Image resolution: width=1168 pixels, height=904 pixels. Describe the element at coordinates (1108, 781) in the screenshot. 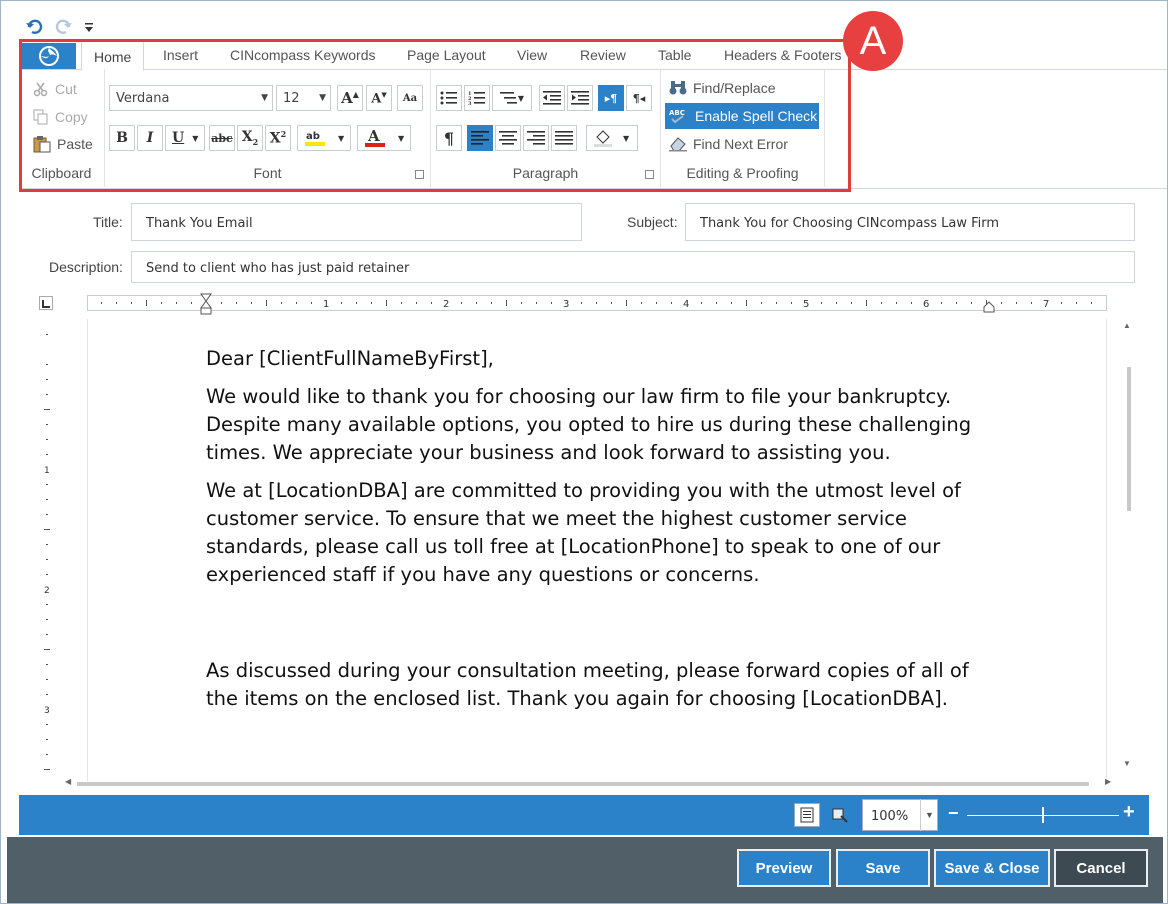

I see `scroll-right-icon: ▶` at that location.